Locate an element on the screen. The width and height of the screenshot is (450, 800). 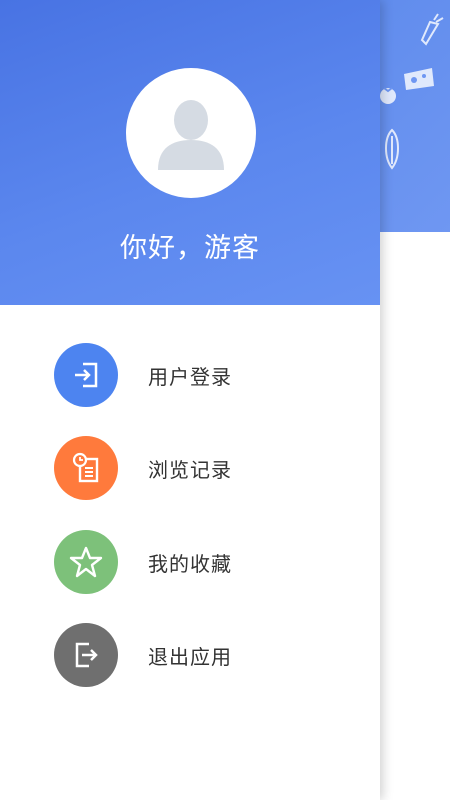
menu-item-label: 用户登录 is located at coordinates (190, 376).